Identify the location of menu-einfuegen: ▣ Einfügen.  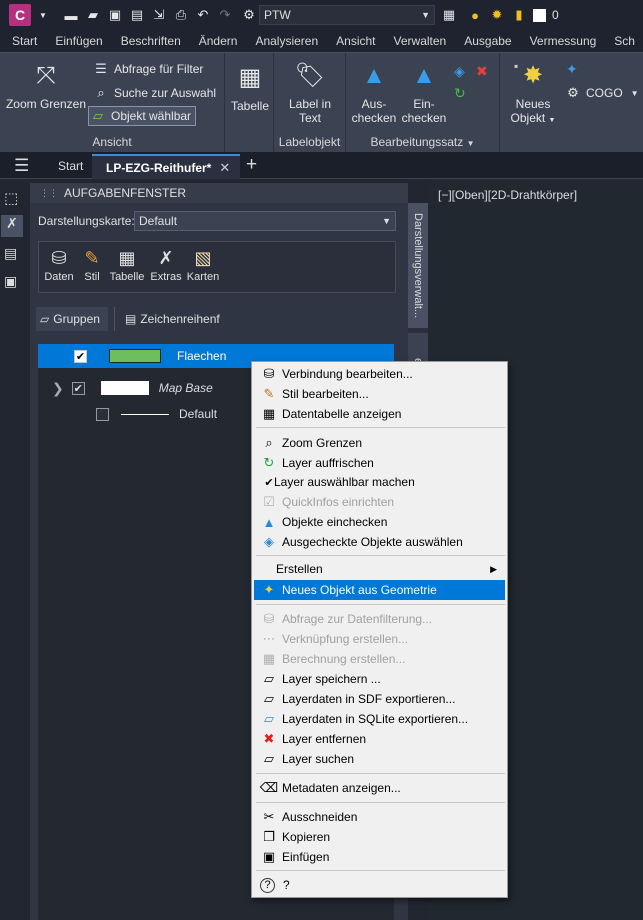
(379, 857).